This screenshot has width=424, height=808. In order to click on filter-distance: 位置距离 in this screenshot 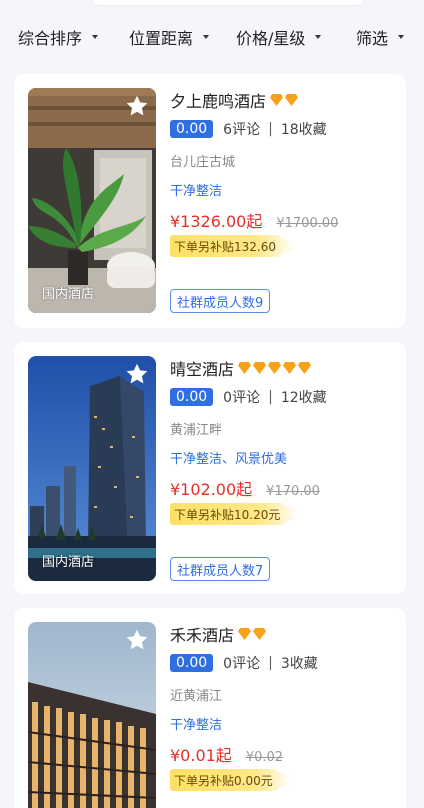, I will do `click(169, 37)`.